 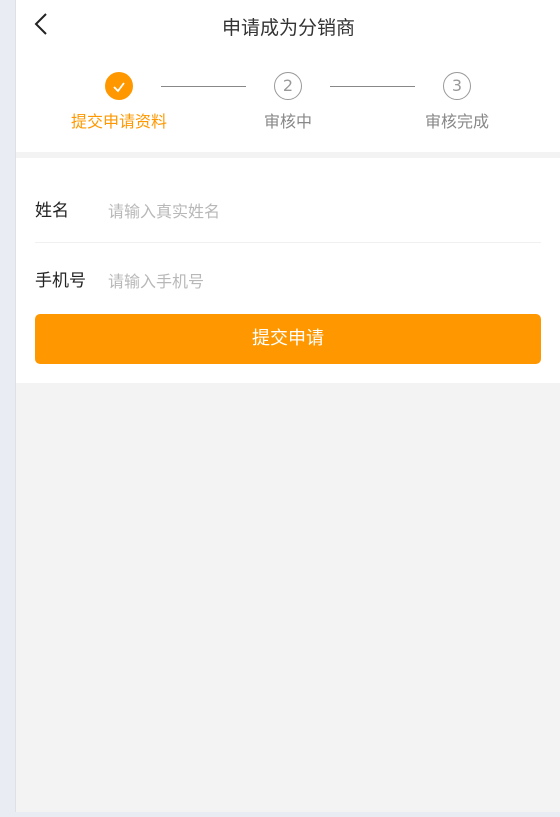 I want to click on name-input, so click(x=308, y=211).